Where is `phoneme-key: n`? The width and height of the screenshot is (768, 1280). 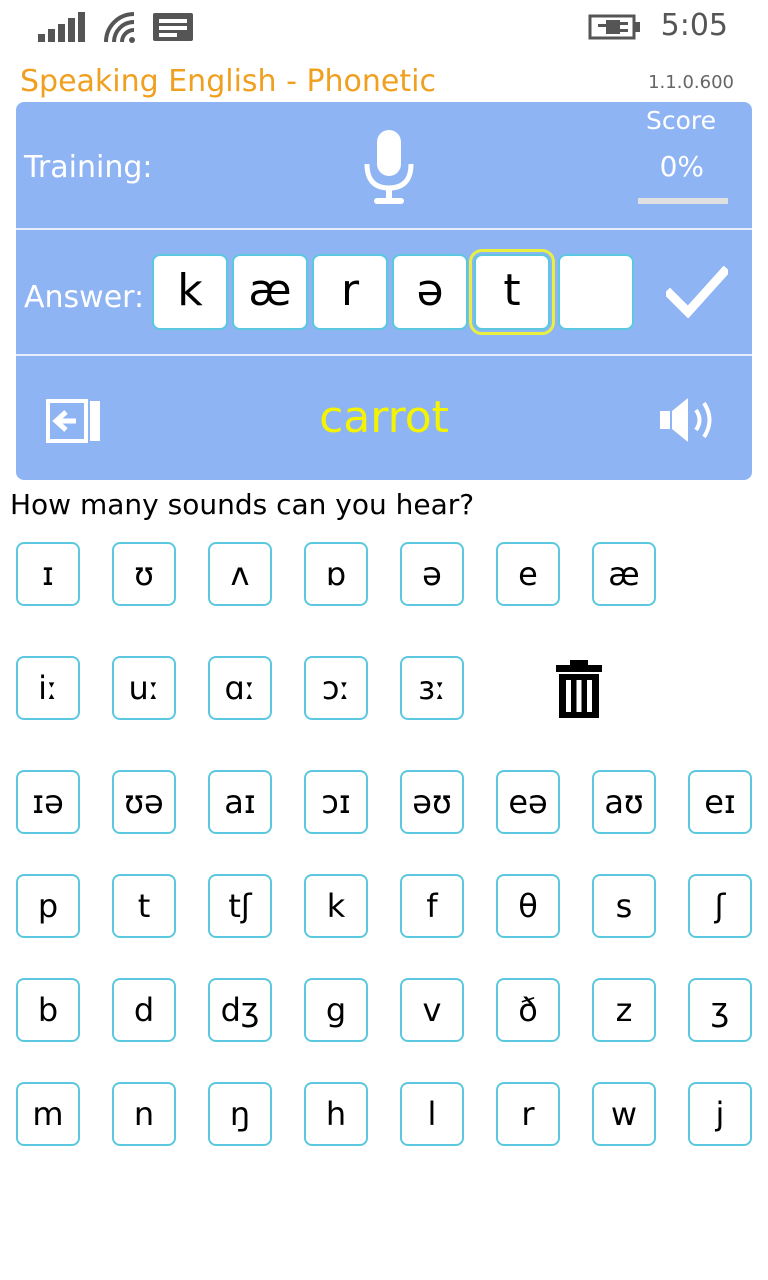
phoneme-key: n is located at coordinates (144, 1114).